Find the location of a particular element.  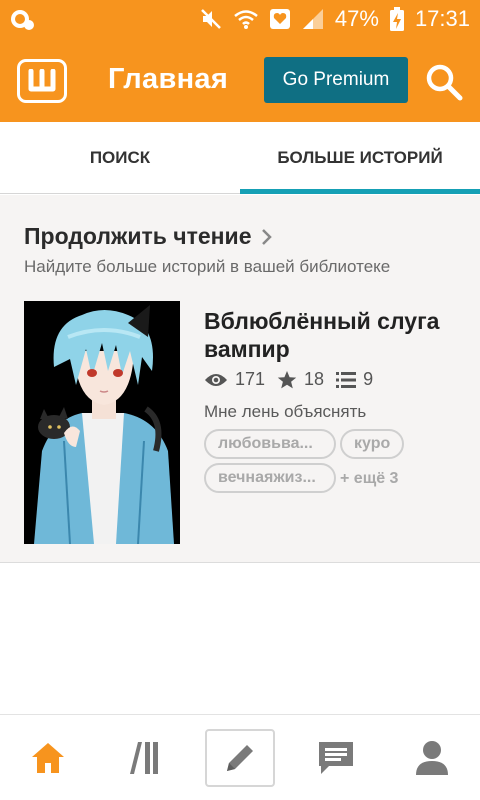

clock: 17:31 is located at coordinates (442, 18).